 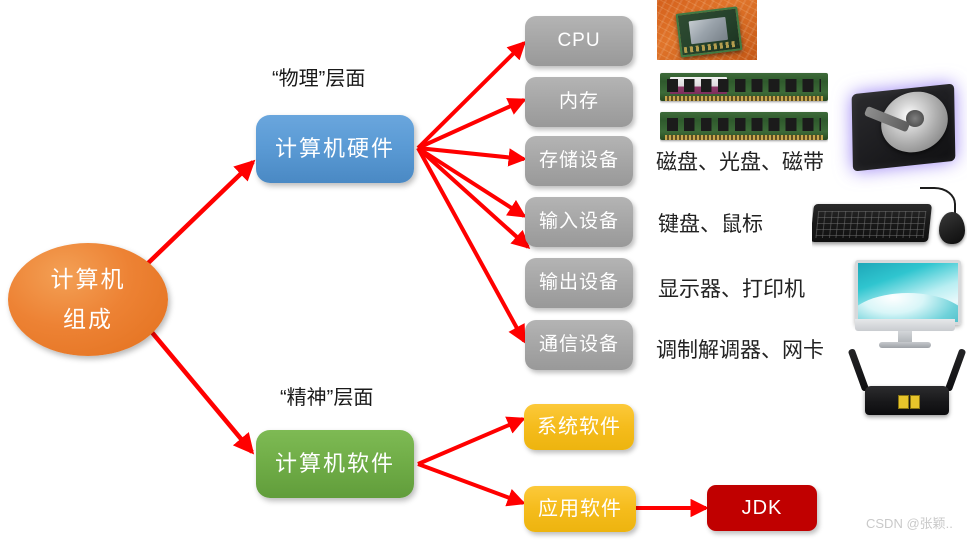 I want to click on ram-modules-photo, so click(x=744, y=108).